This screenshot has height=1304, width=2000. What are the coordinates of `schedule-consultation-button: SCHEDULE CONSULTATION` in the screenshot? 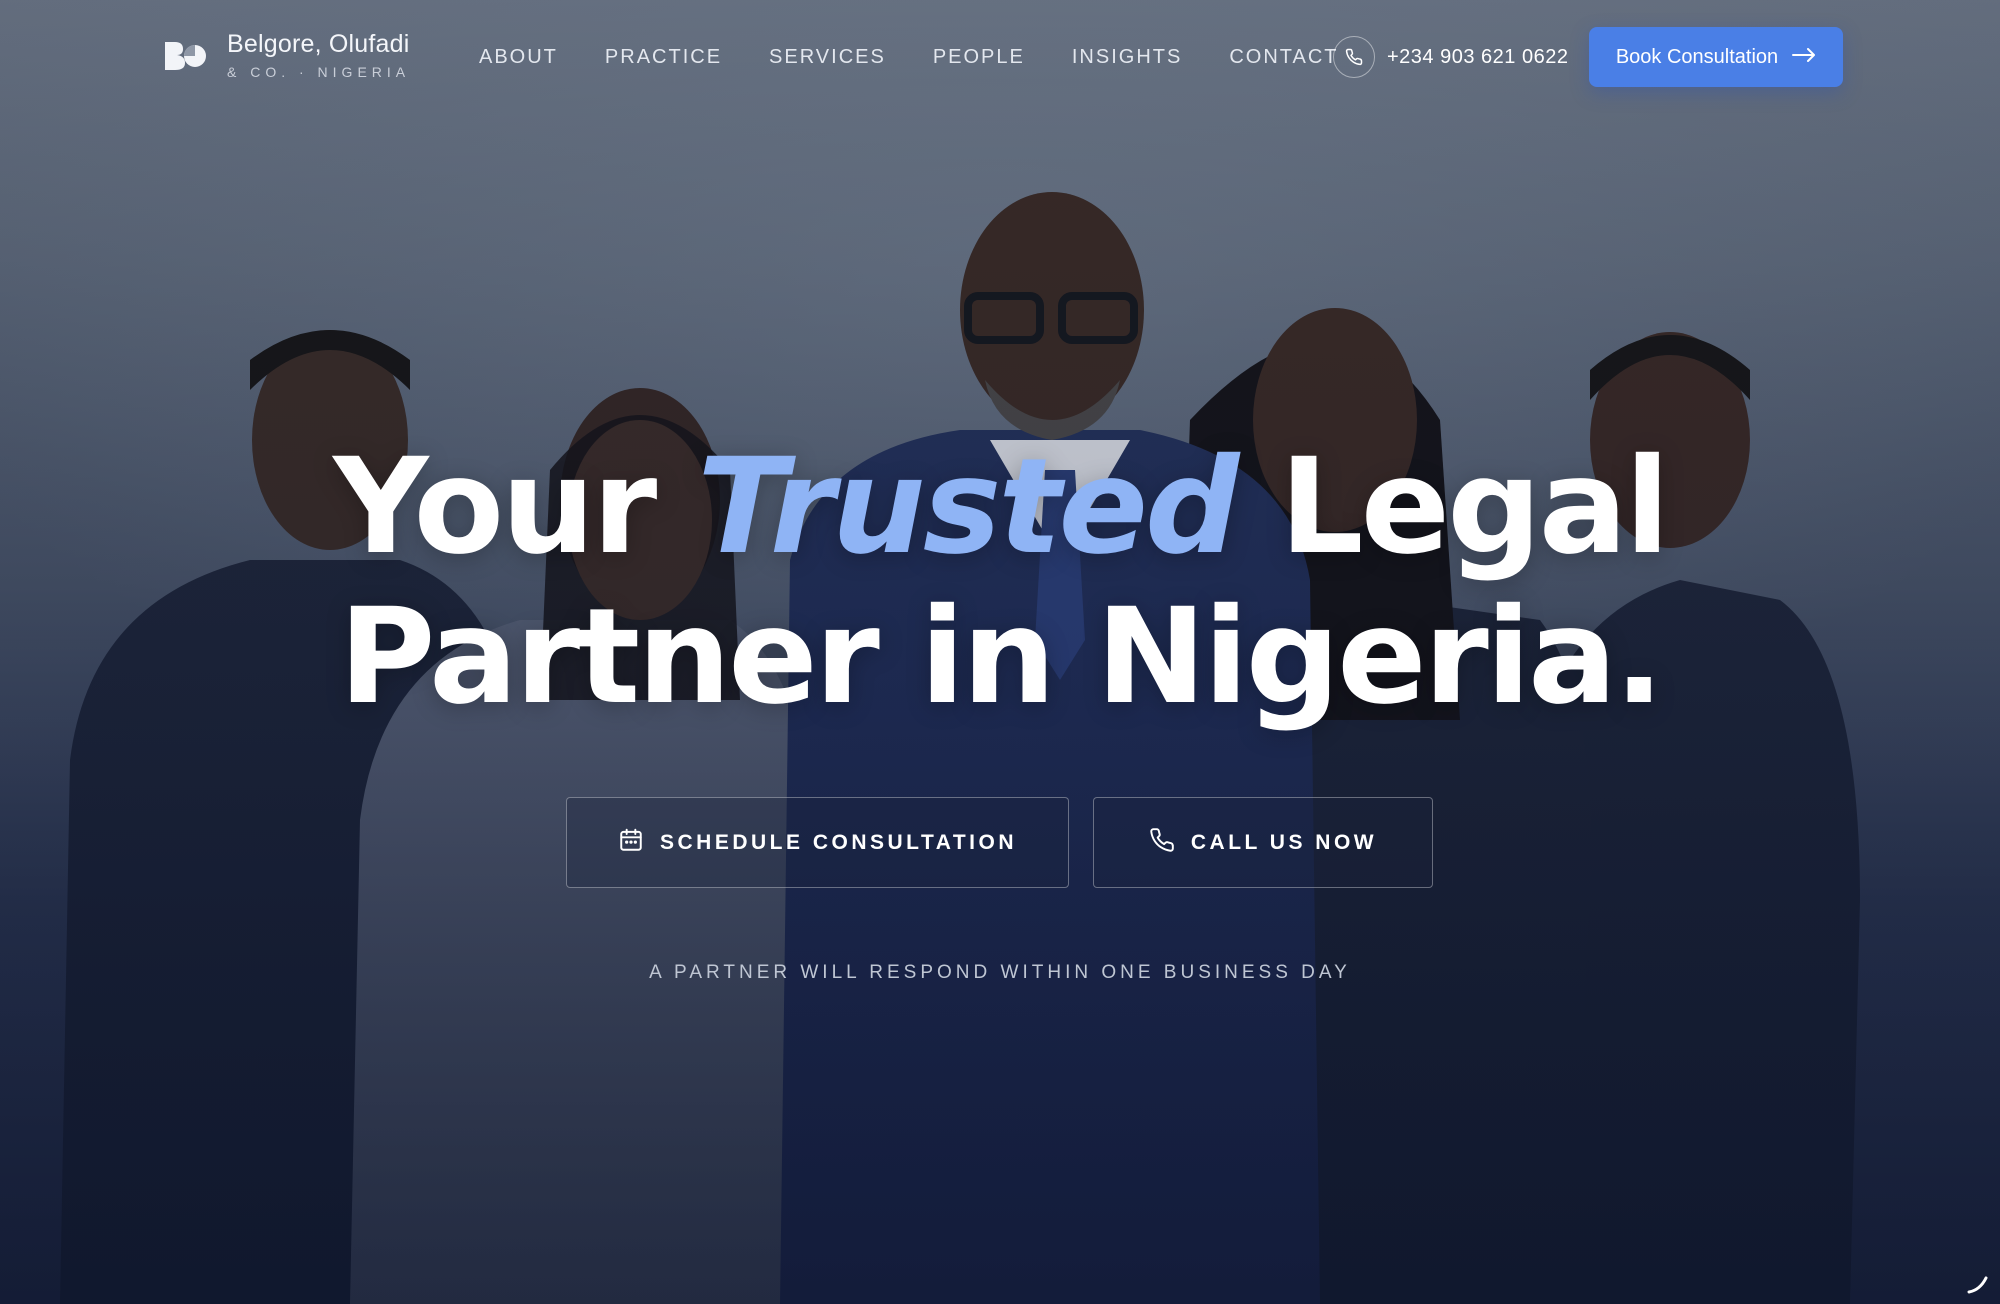 It's located at (817, 842).